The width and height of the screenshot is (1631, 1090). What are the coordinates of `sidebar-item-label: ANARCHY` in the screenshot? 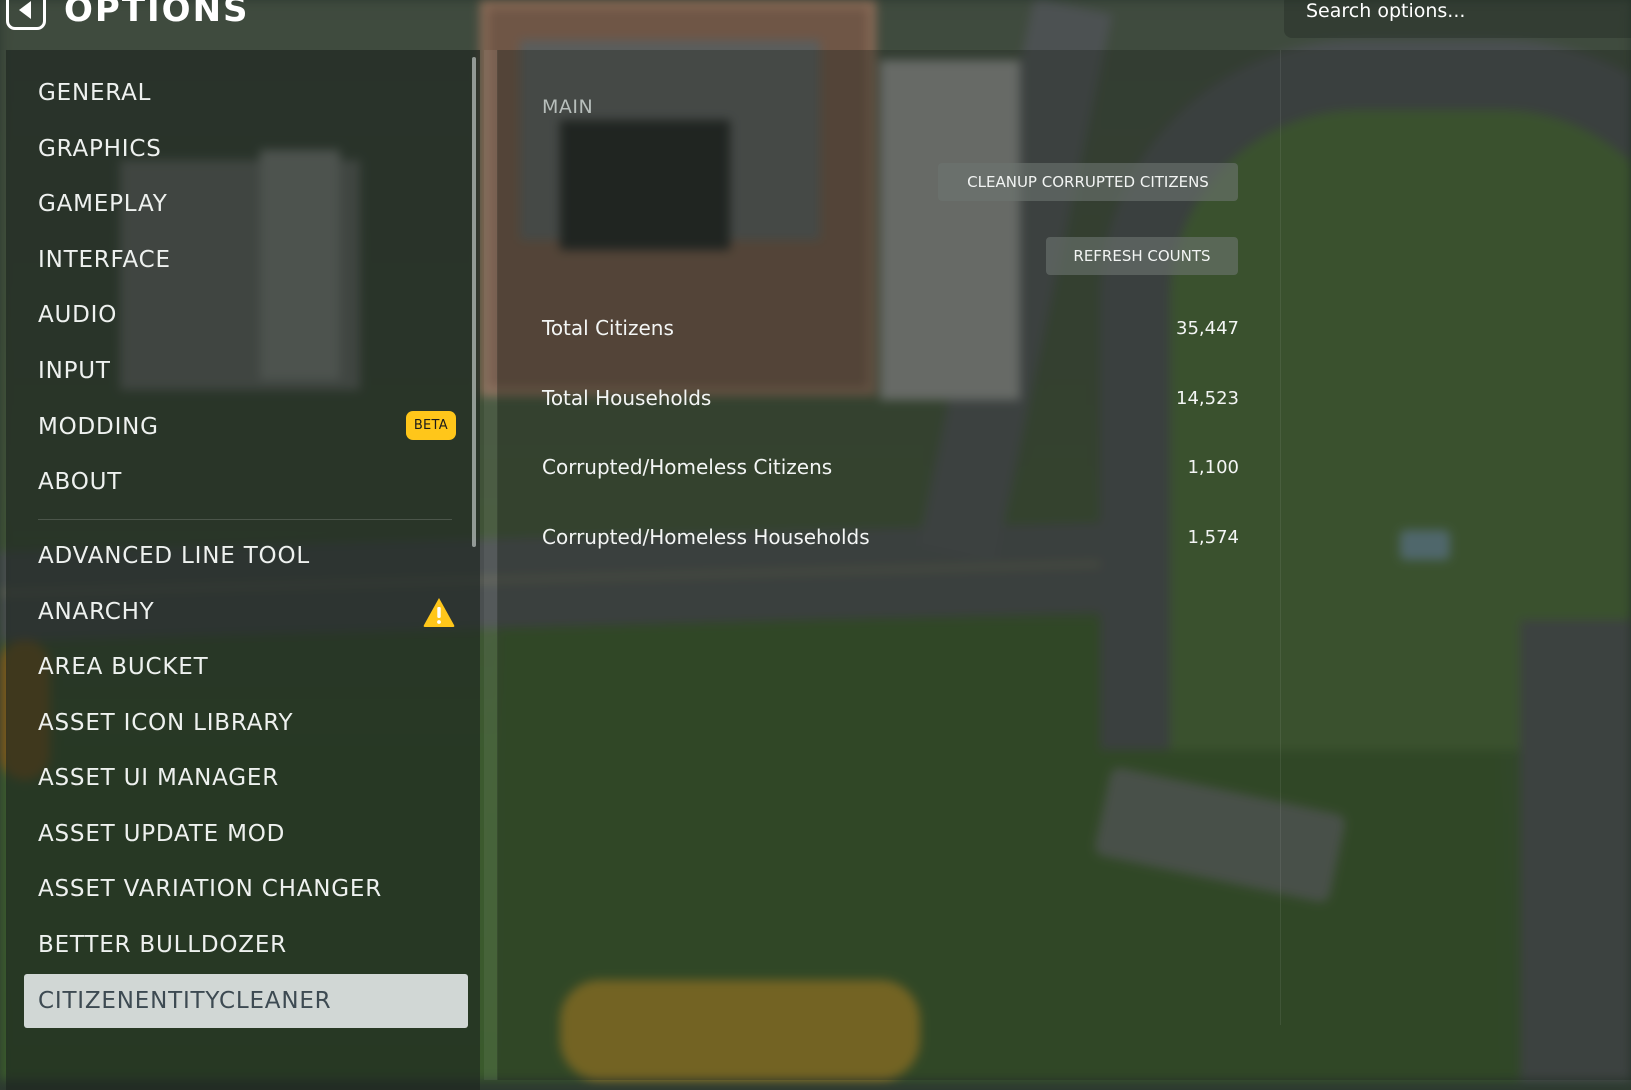 It's located at (96, 612).